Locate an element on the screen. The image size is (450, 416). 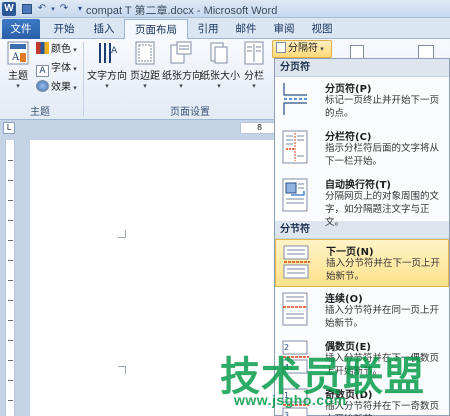
columns-icon is located at coordinates (254, 53).